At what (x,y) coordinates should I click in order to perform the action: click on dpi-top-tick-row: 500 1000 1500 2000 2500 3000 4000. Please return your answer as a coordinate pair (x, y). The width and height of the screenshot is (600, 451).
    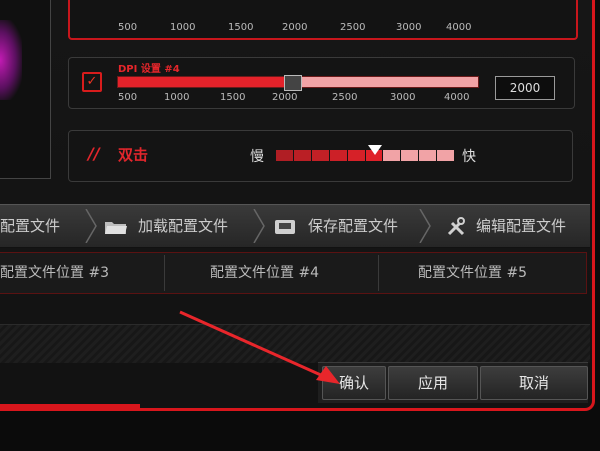
    Looking at the image, I should click on (298, 28).